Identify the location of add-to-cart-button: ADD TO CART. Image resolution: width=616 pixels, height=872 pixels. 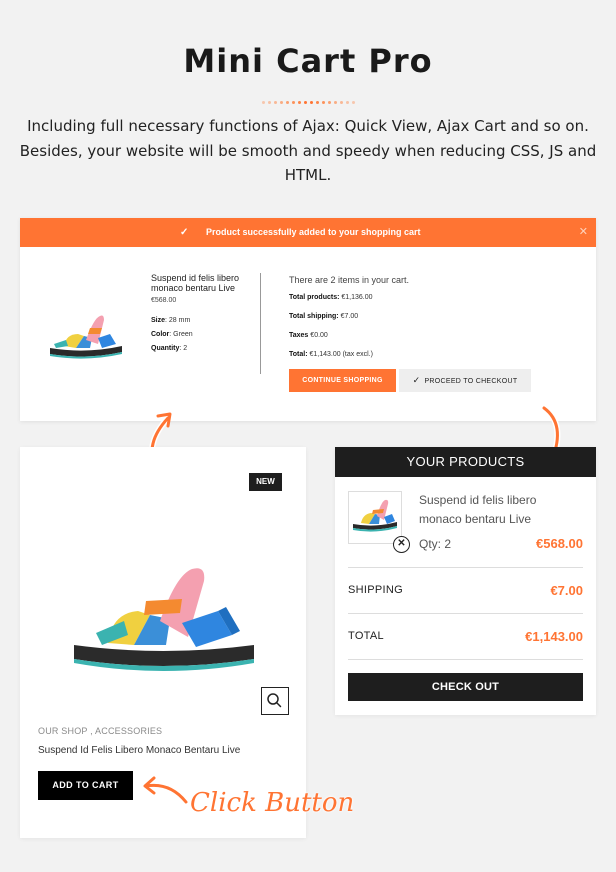
(85, 785).